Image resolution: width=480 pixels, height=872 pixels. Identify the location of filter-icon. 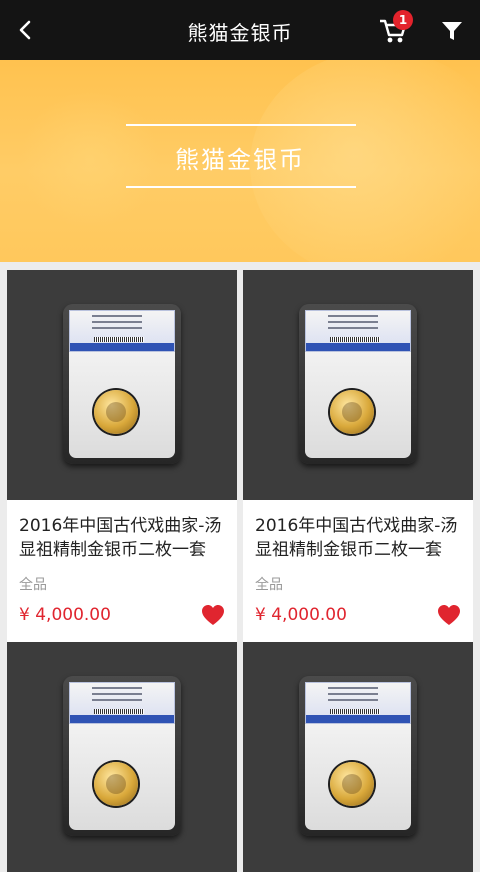
(452, 31).